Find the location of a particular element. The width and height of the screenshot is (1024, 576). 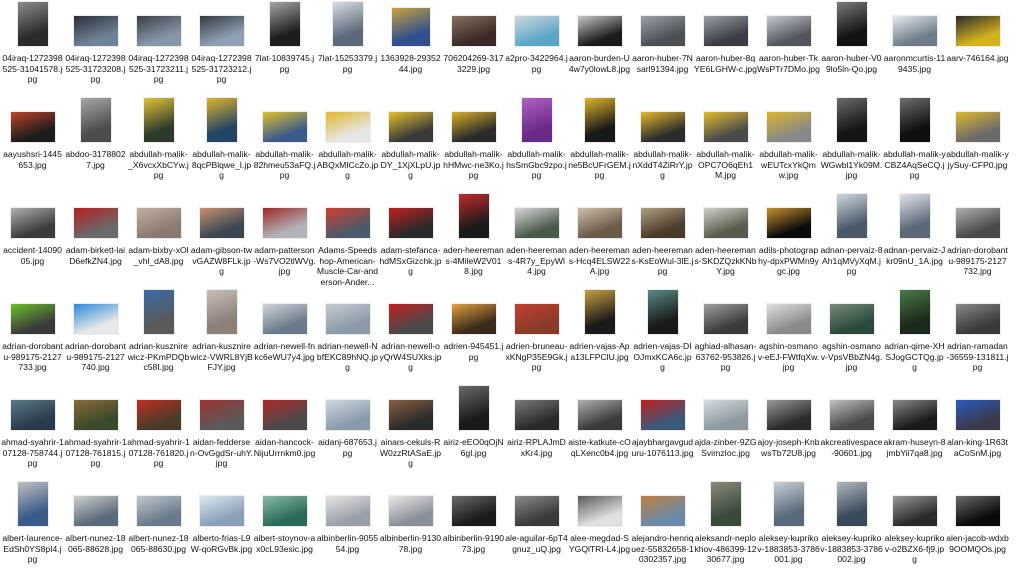

file-item: adrian-dorobantu-989175-2127740.jpg is located at coordinates (95, 336).